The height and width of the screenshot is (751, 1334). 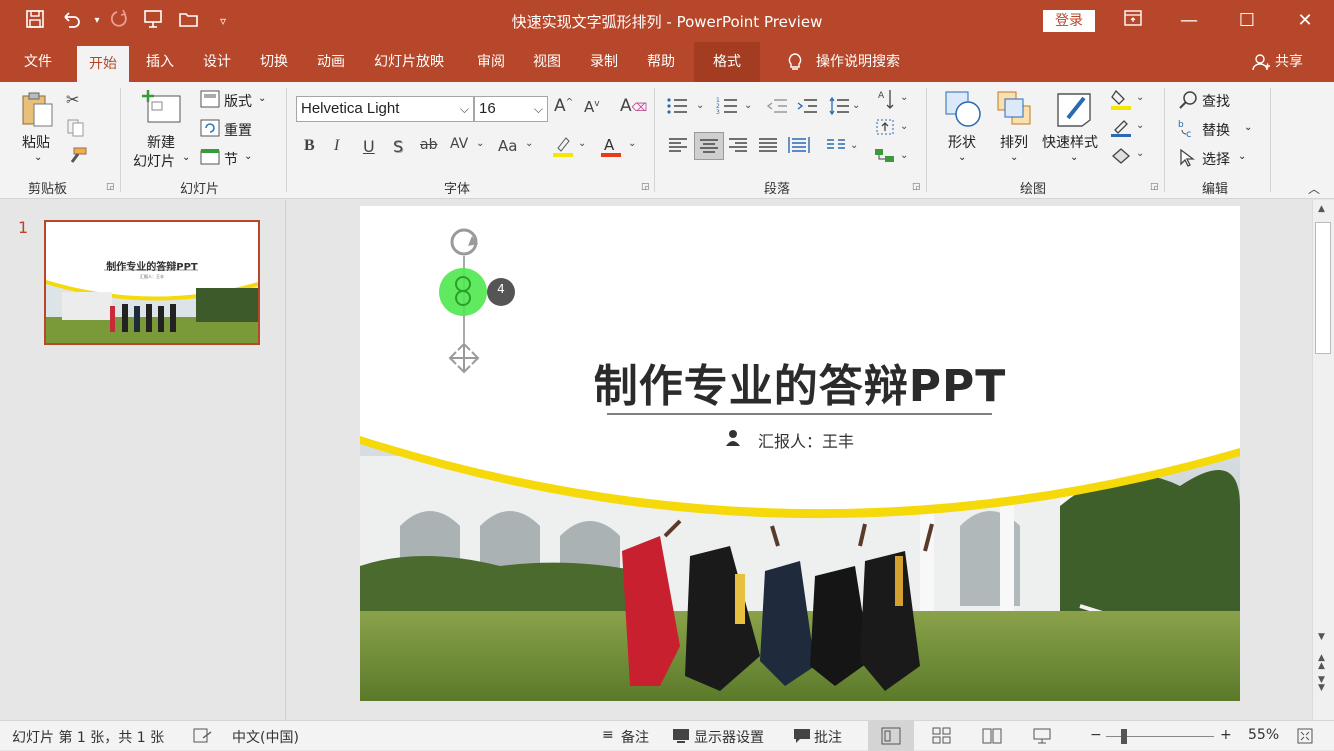 What do you see at coordinates (1216, 101) in the screenshot?
I see `find-button: 查找` at bounding box center [1216, 101].